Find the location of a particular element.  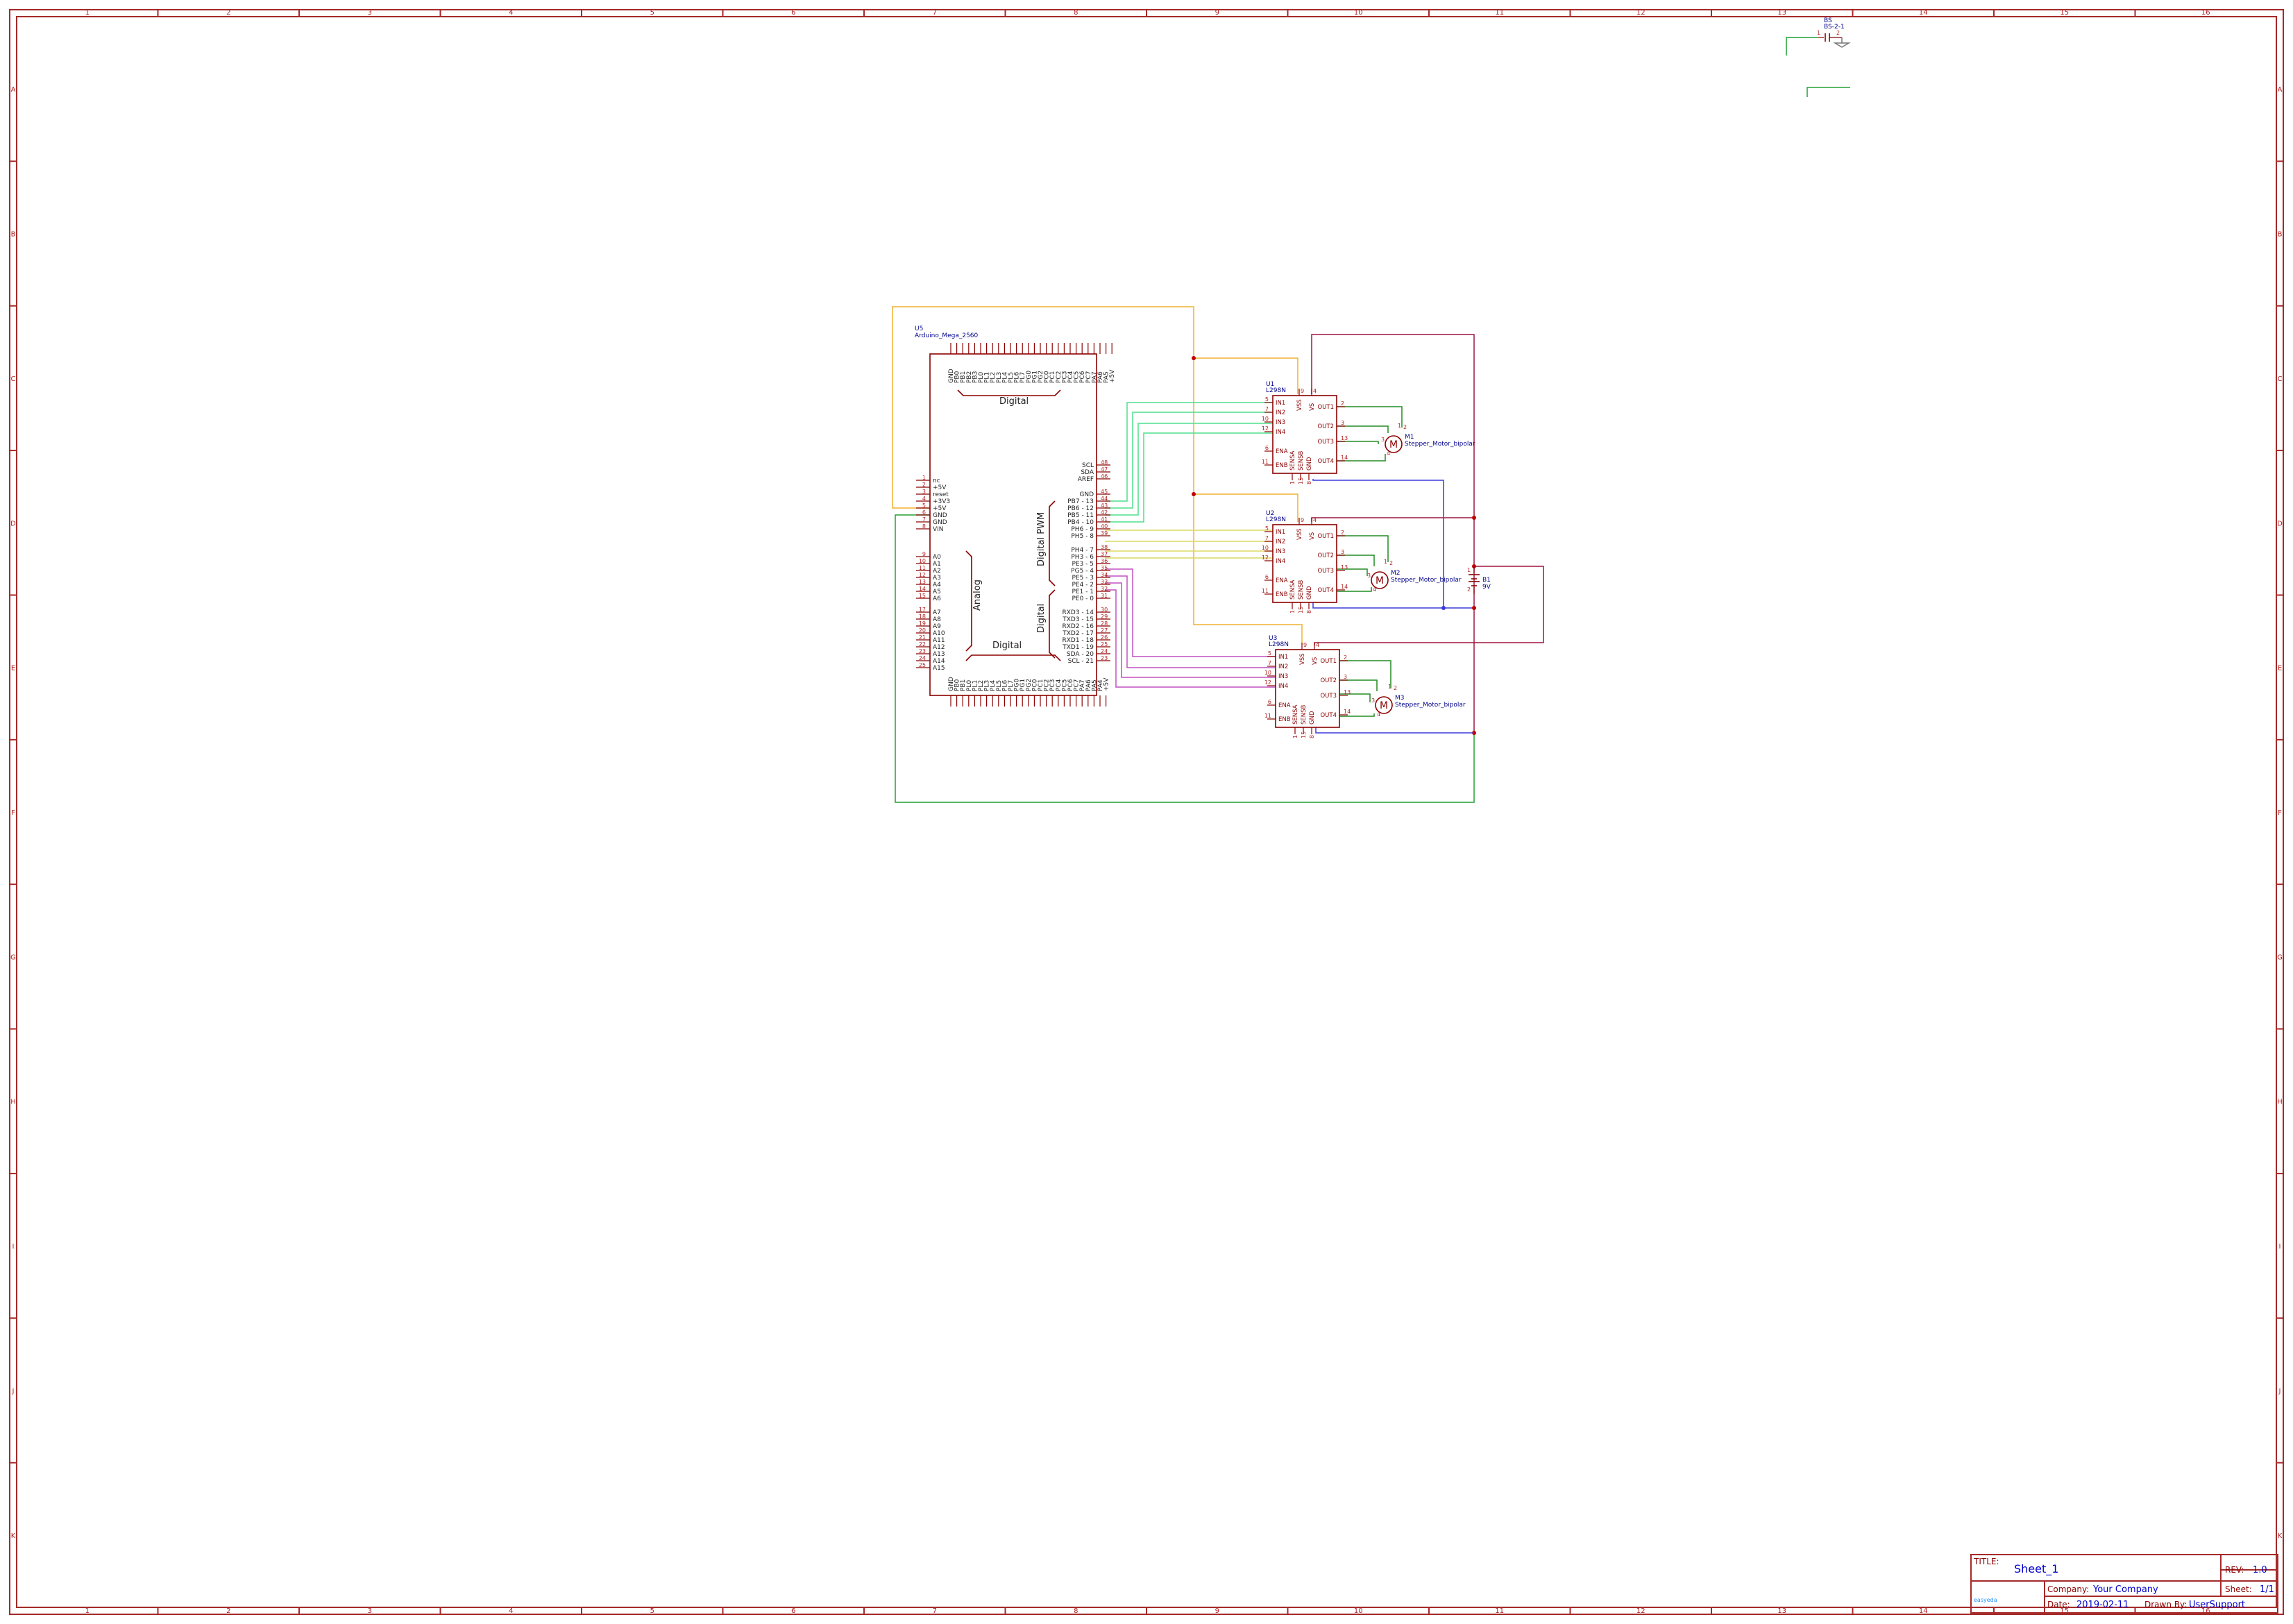

arduino-pin-name: A2 is located at coordinates (937, 571).